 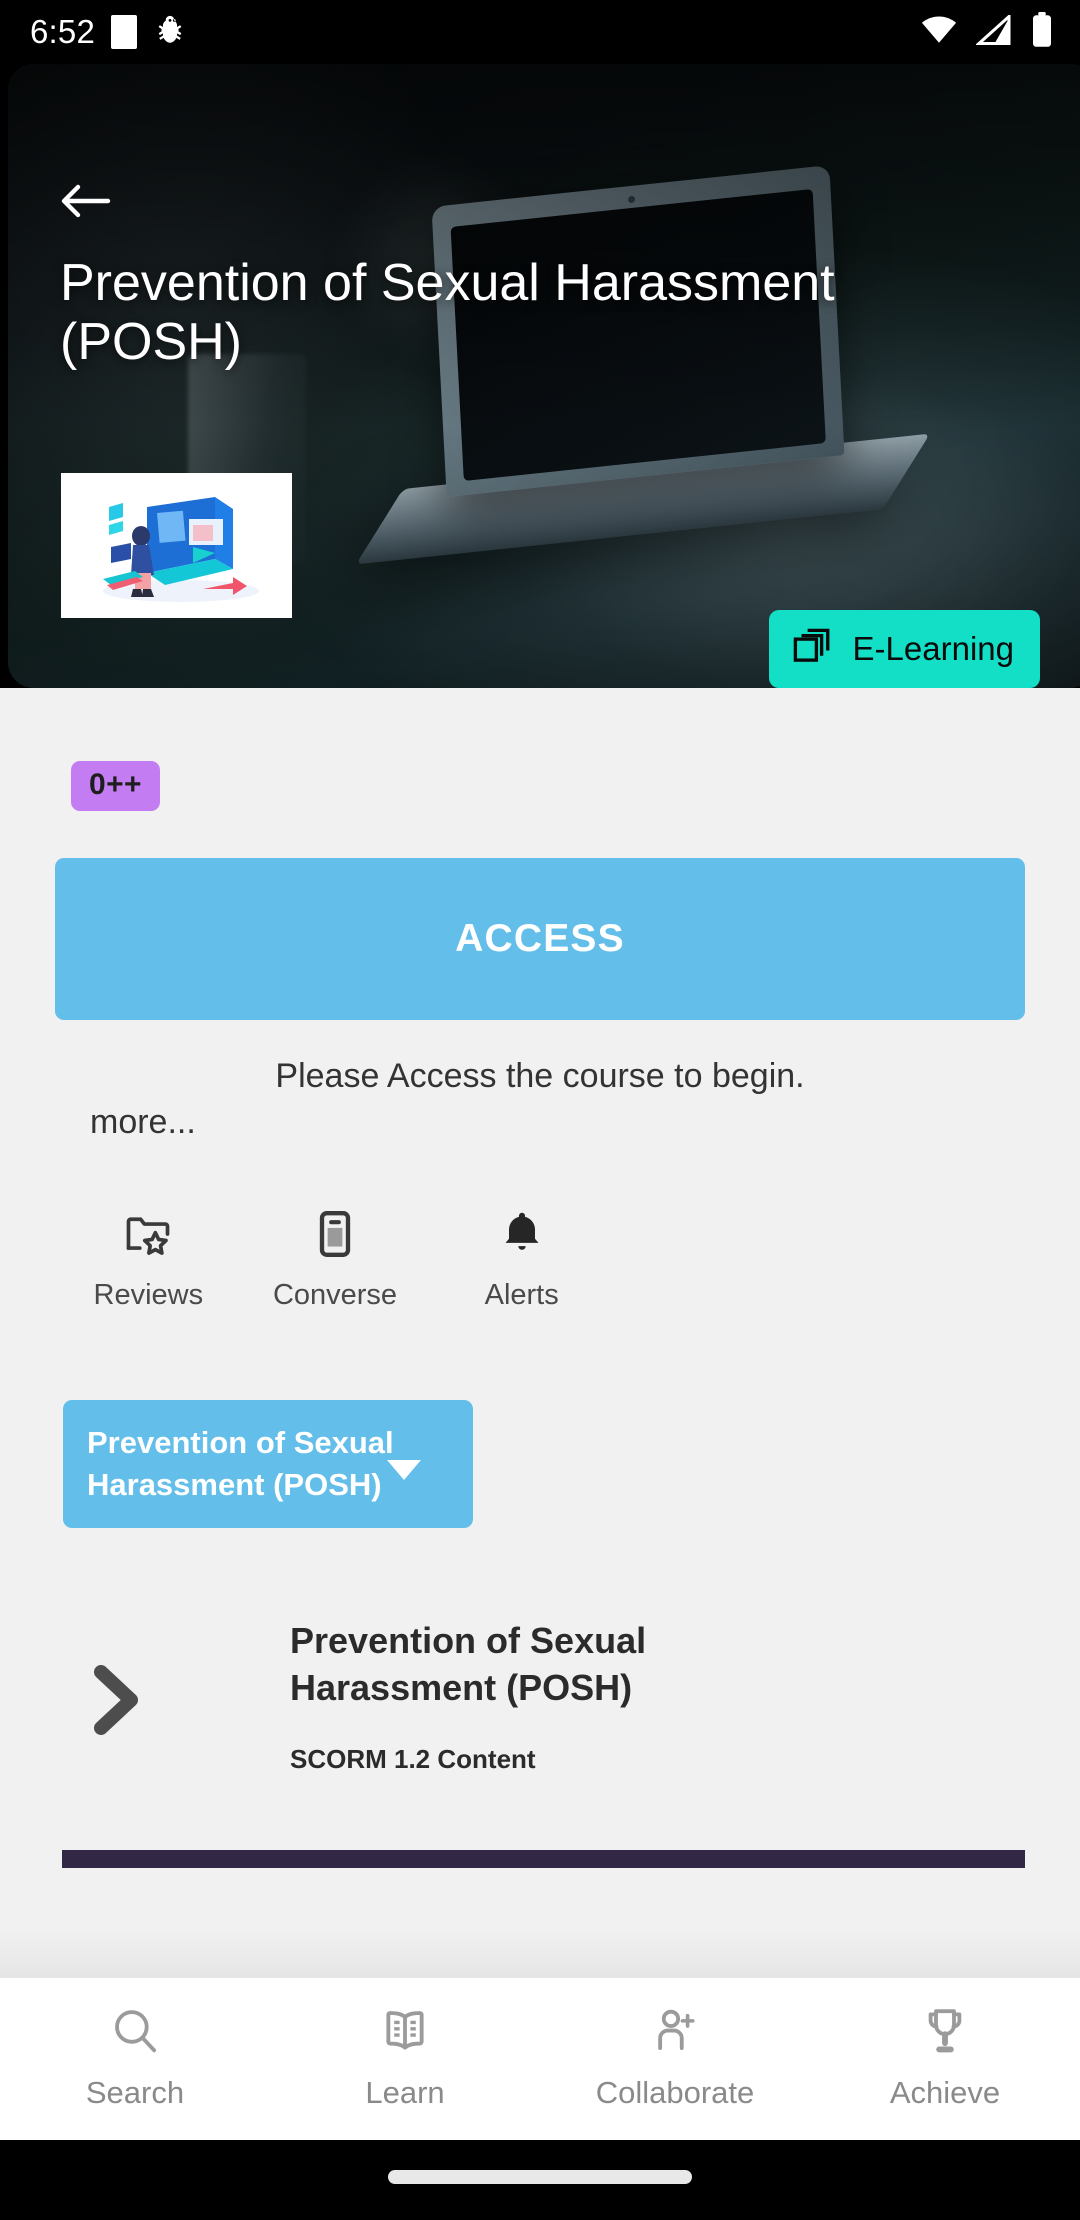 What do you see at coordinates (148, 1236) in the screenshot?
I see `folder-star-icon` at bounding box center [148, 1236].